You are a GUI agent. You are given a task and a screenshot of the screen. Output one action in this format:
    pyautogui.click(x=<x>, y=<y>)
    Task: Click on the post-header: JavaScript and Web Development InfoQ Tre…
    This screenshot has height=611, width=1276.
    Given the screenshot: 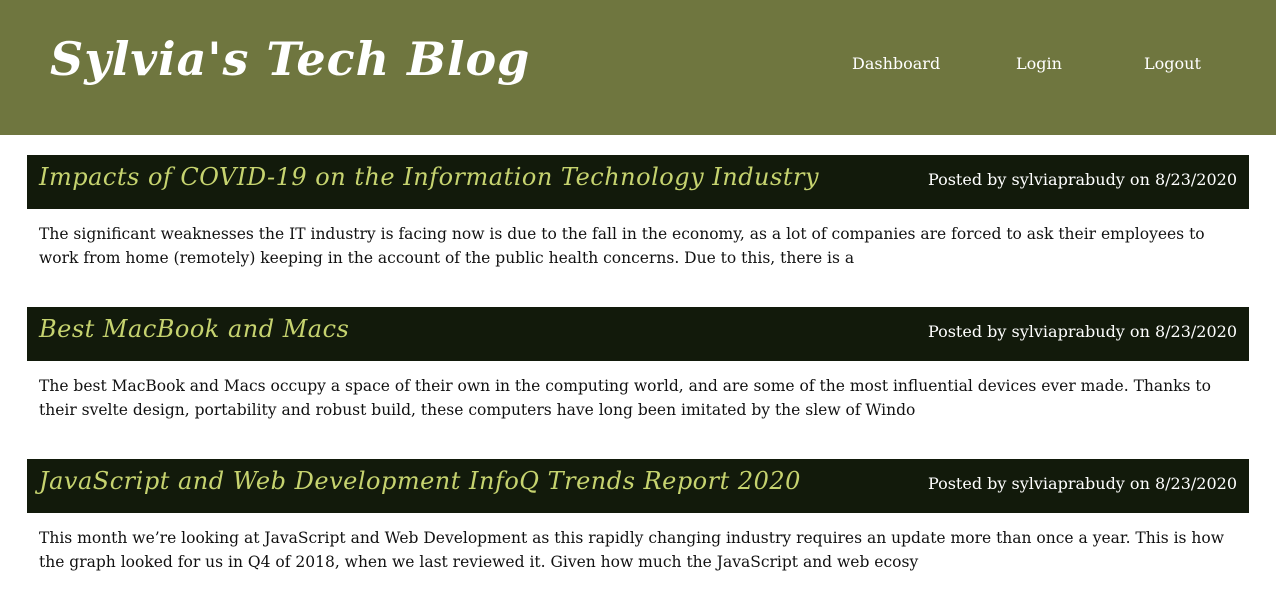 What is the action you would take?
    pyautogui.click(x=638, y=486)
    